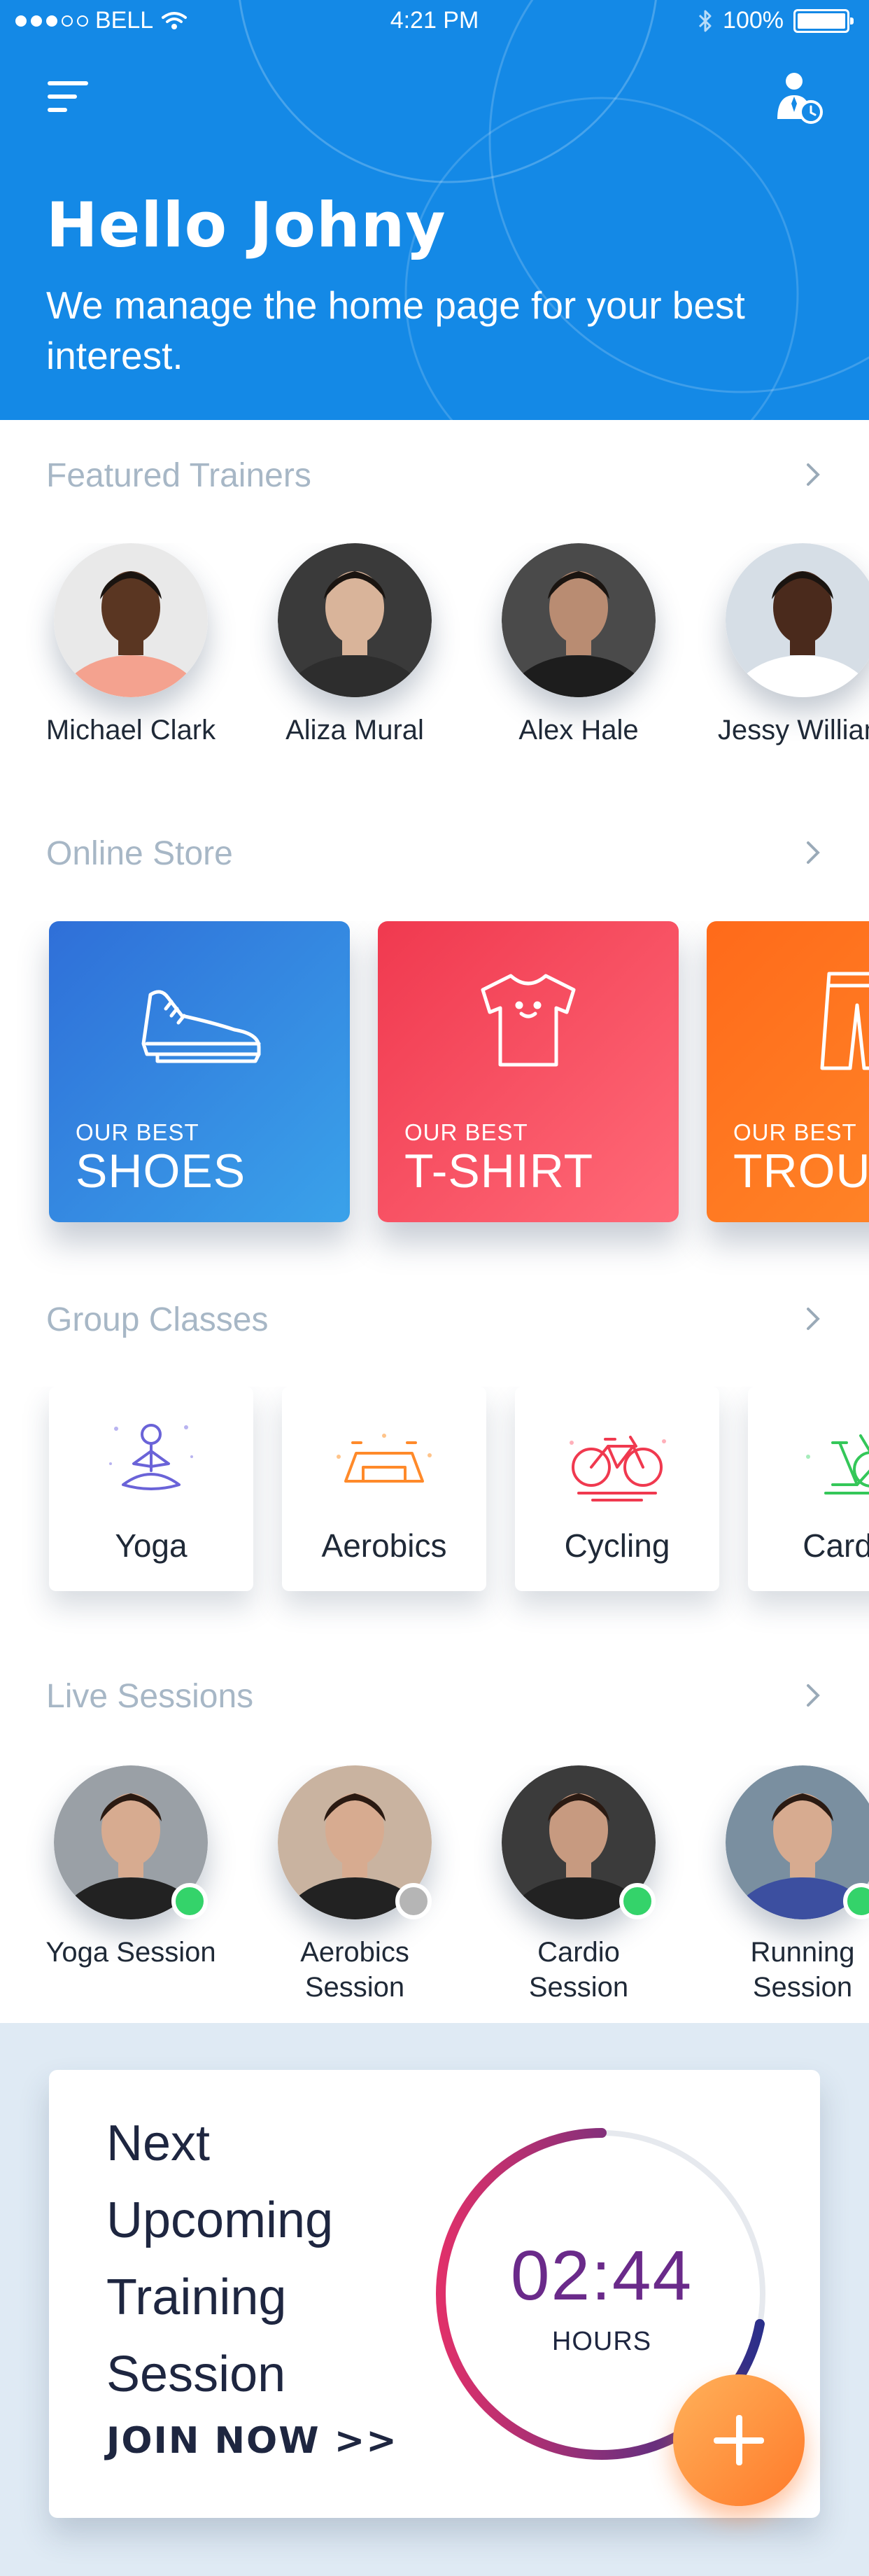 Image resolution: width=869 pixels, height=2576 pixels. What do you see at coordinates (384, 1545) in the screenshot?
I see `class-label: Aerobics` at bounding box center [384, 1545].